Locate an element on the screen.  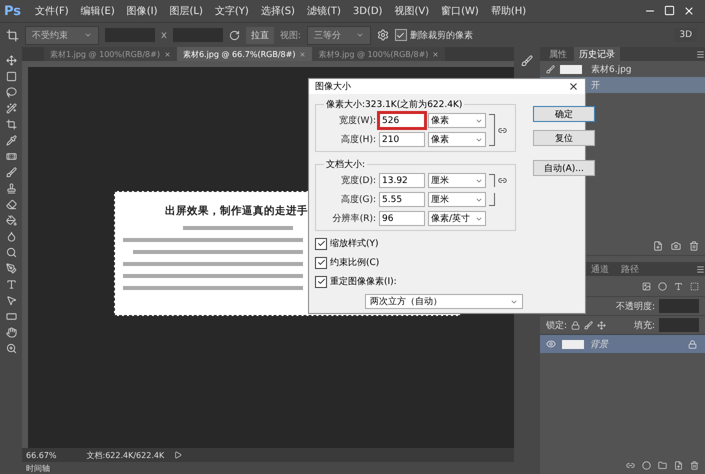
dialog-button: 确定 is located at coordinates (564, 114).